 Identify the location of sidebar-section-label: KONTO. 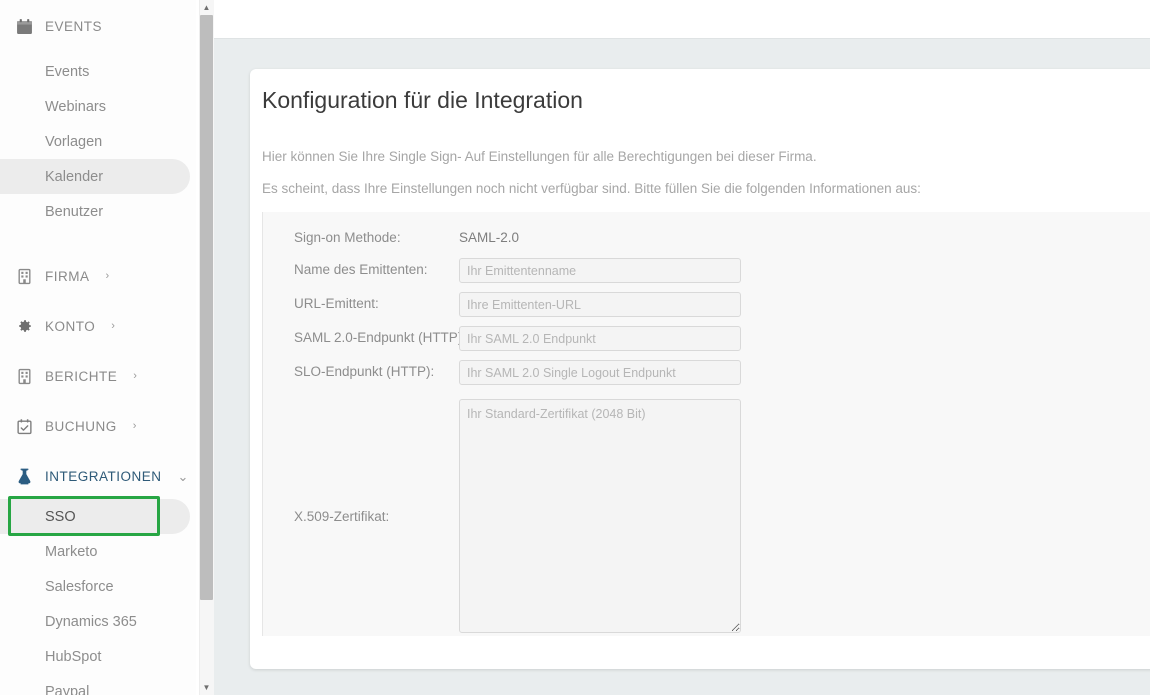
(70, 326).